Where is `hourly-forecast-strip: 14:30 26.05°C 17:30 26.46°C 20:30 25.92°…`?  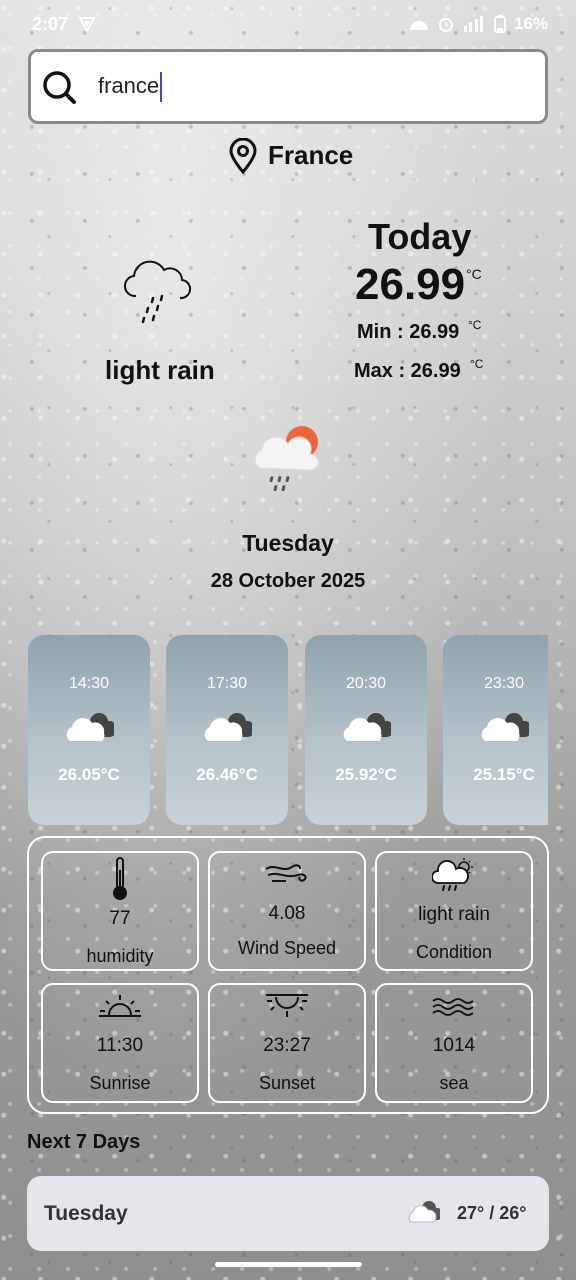 hourly-forecast-strip: 14:30 26.05°C 17:30 26.46°C 20:30 25.92°… is located at coordinates (288, 730).